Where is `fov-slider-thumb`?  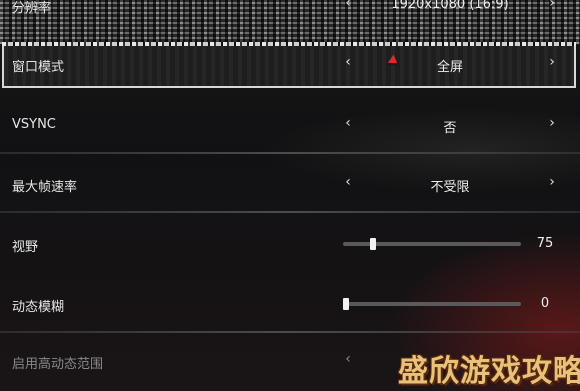
fov-slider-thumb is located at coordinates (373, 244).